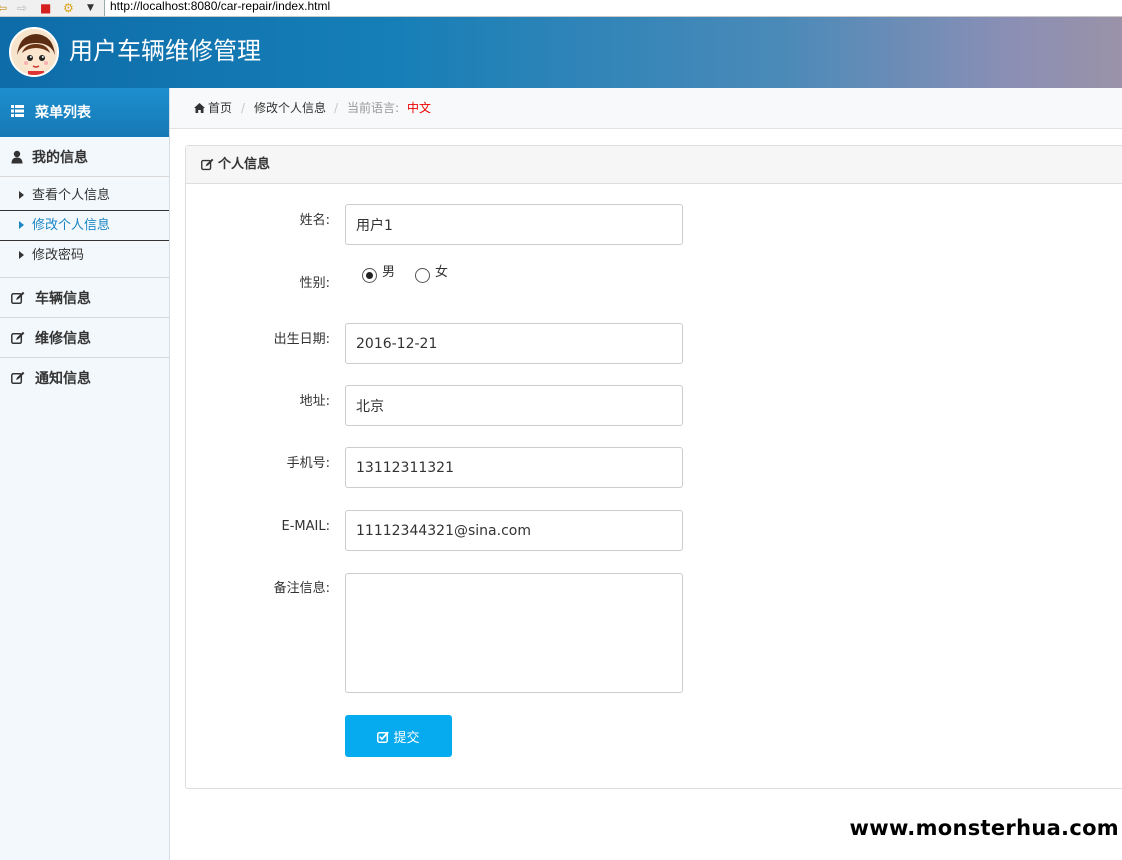  Describe the element at coordinates (383, 737) in the screenshot. I see `check-square-icon` at that location.